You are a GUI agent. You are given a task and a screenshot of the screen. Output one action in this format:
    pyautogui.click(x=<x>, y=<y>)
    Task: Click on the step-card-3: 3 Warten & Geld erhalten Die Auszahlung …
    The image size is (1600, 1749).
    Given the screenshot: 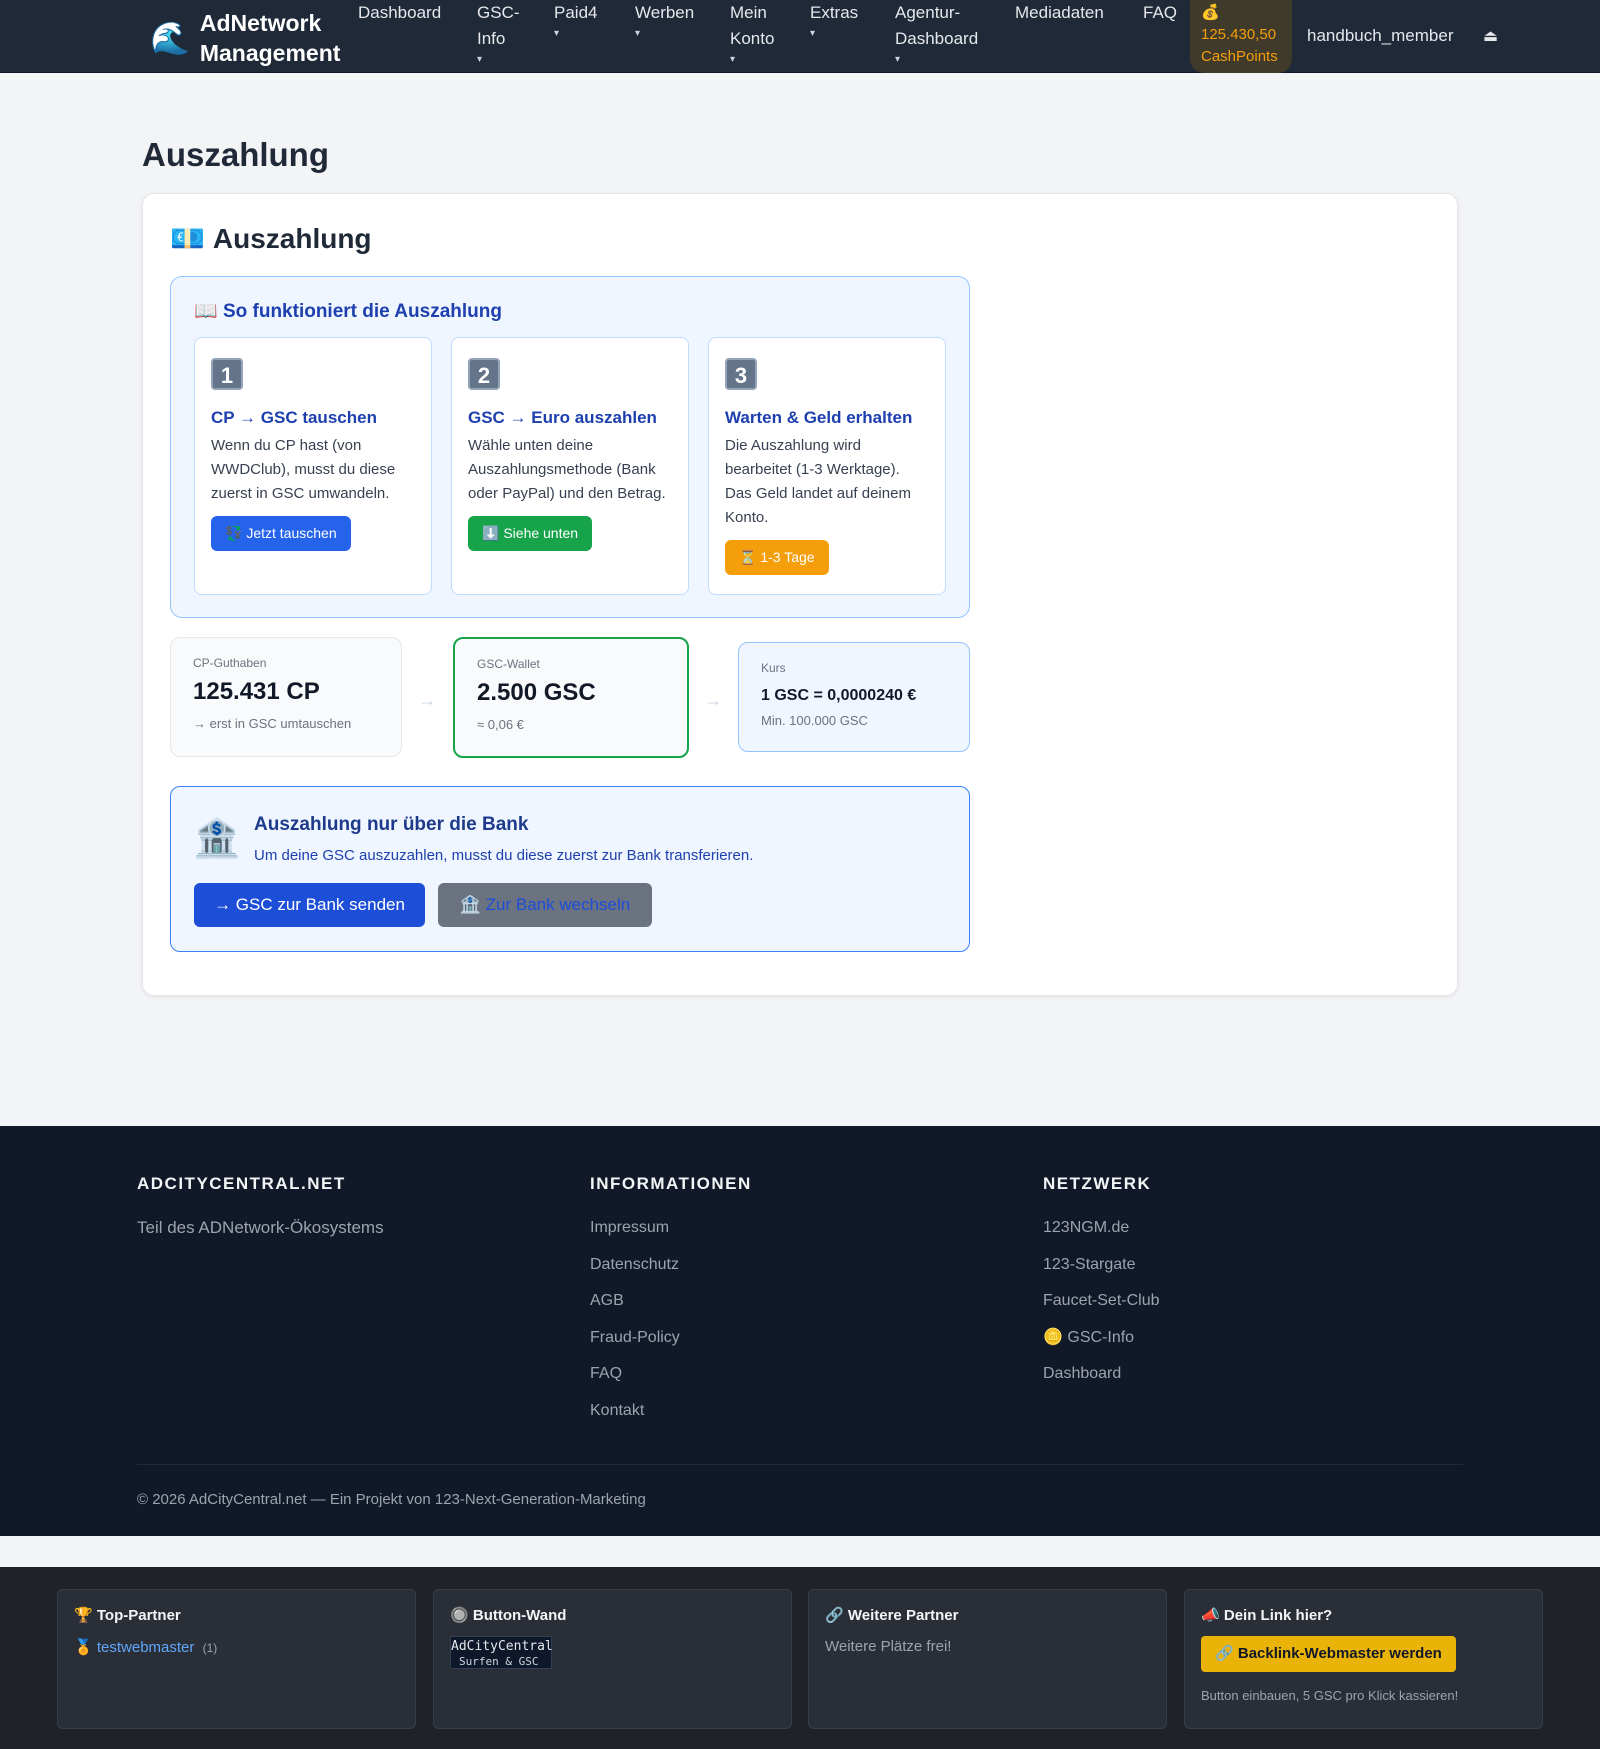 What is the action you would take?
    pyautogui.click(x=827, y=466)
    